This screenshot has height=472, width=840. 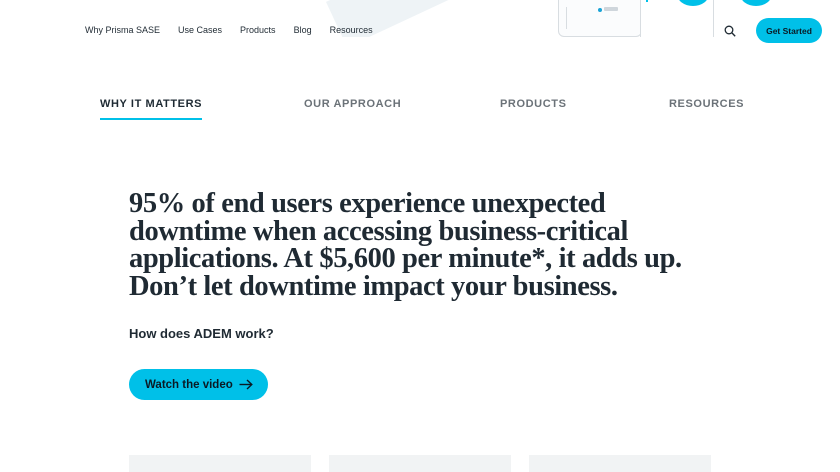 I want to click on get-started-button: Get Started, so click(x=789, y=30).